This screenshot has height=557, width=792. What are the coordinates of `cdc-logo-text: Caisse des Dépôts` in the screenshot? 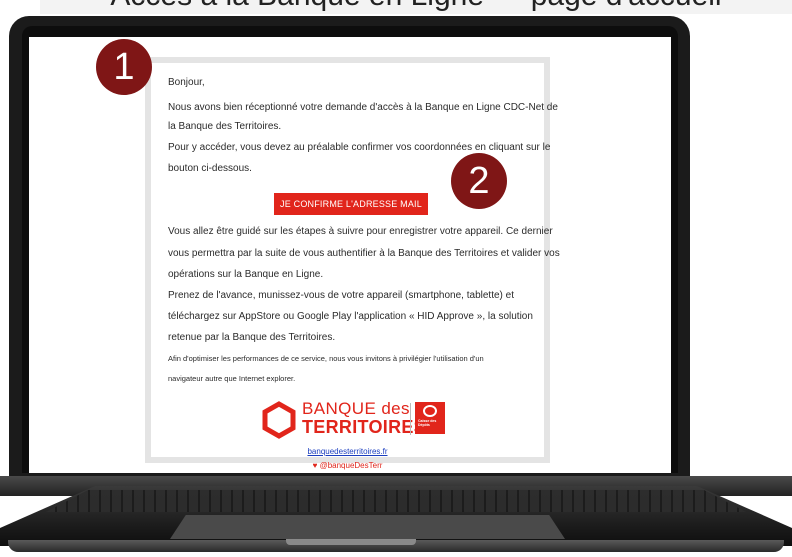 It's located at (427, 423).